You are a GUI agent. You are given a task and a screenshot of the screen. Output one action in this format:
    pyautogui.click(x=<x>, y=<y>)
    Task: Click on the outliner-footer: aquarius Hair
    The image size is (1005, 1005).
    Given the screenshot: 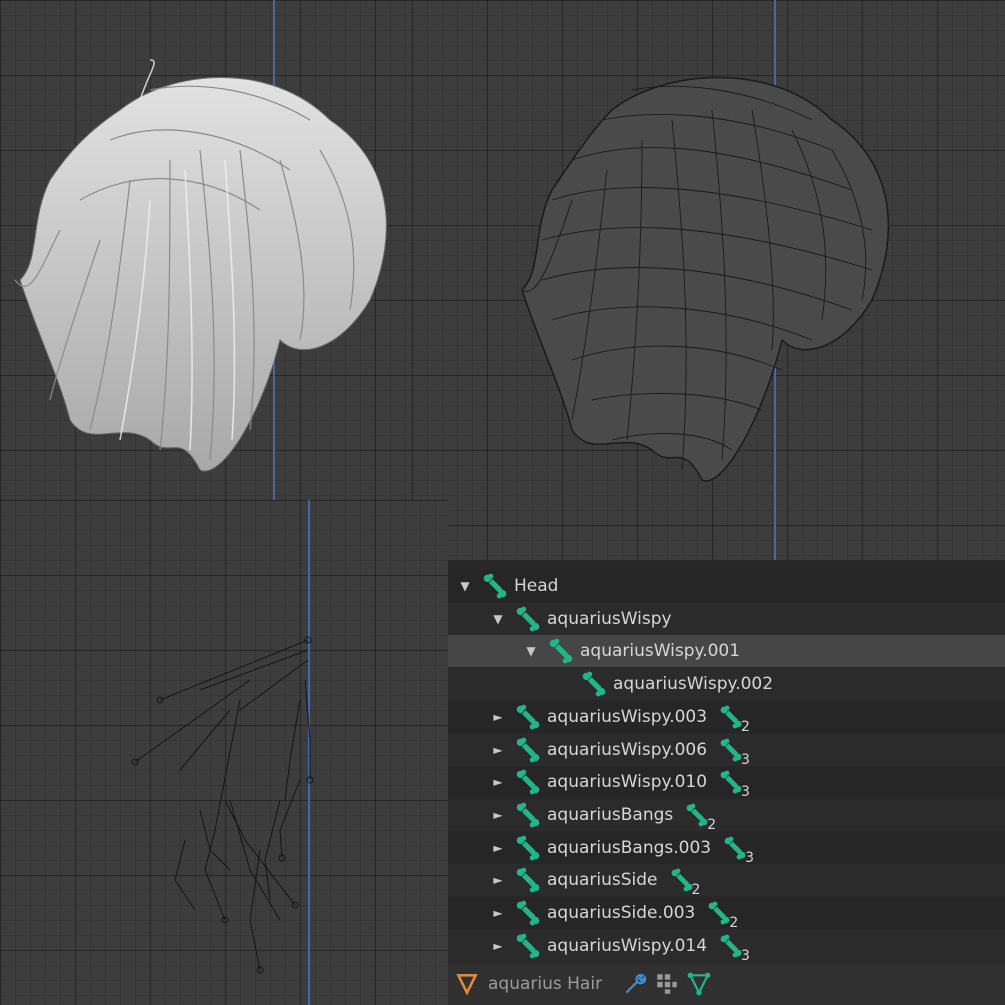 What is the action you would take?
    pyautogui.click(x=726, y=984)
    